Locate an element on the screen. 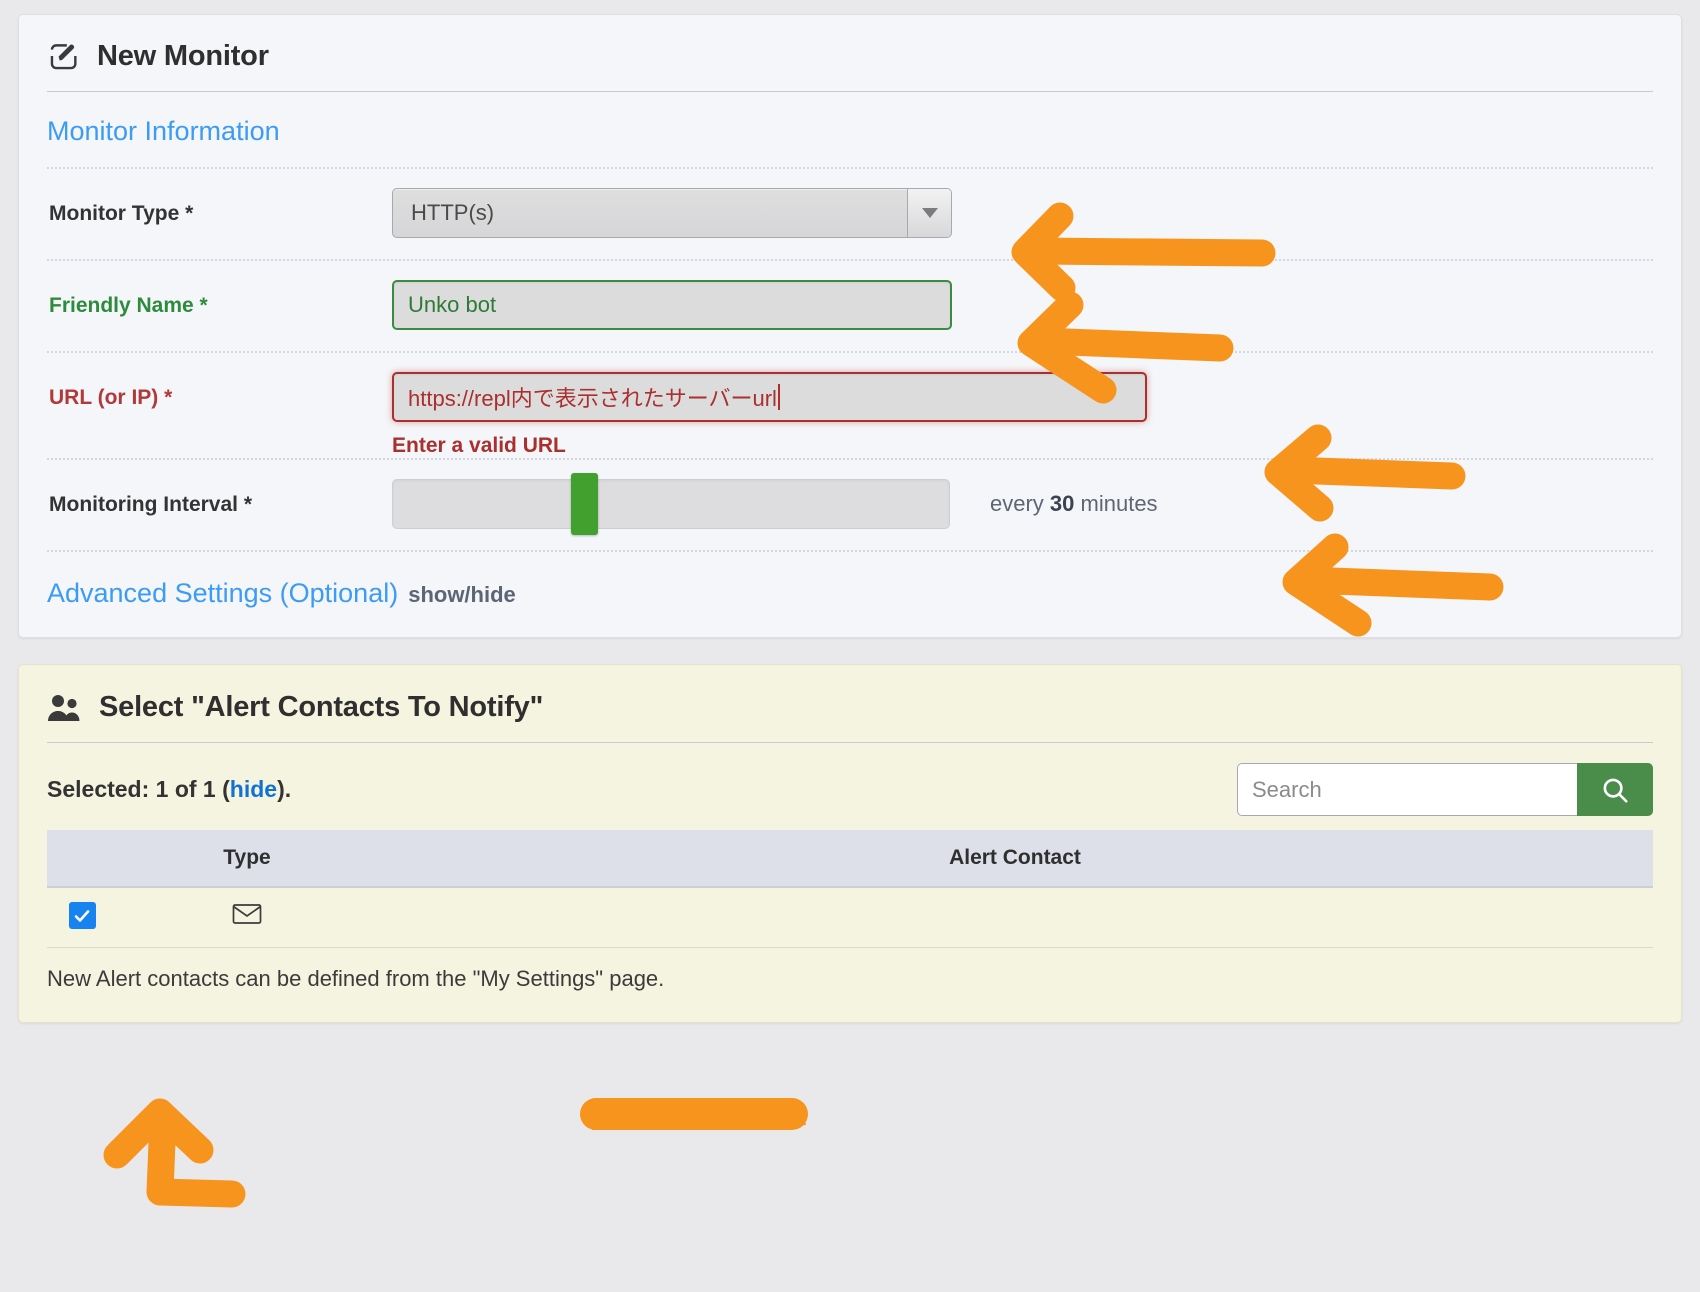 This screenshot has height=1292, width=1700. slider-handle is located at coordinates (584, 504).